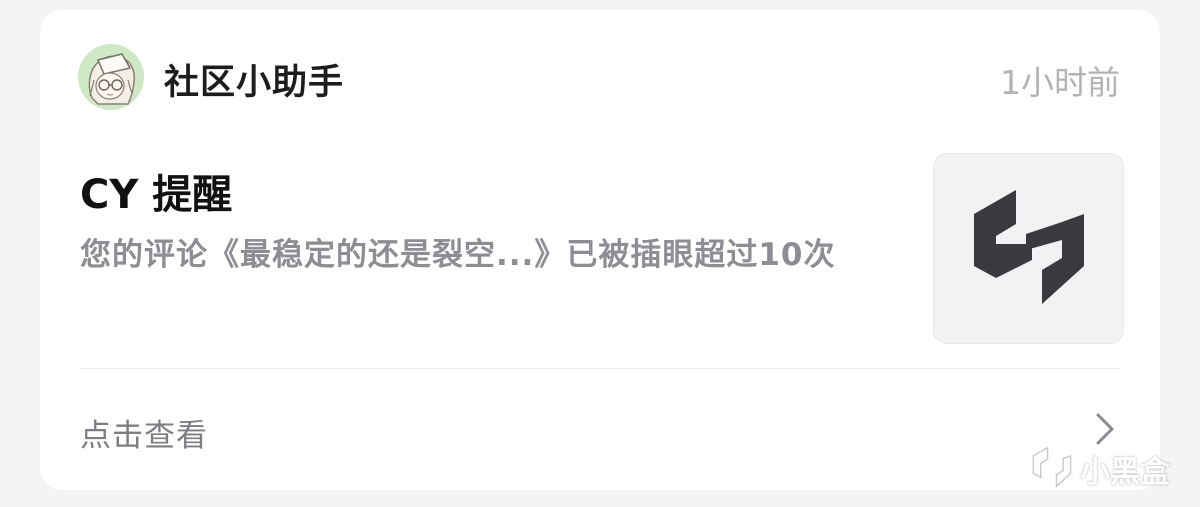 The image size is (1200, 507). Describe the element at coordinates (144, 432) in the screenshot. I see `view-details-link: 点击查看` at that location.